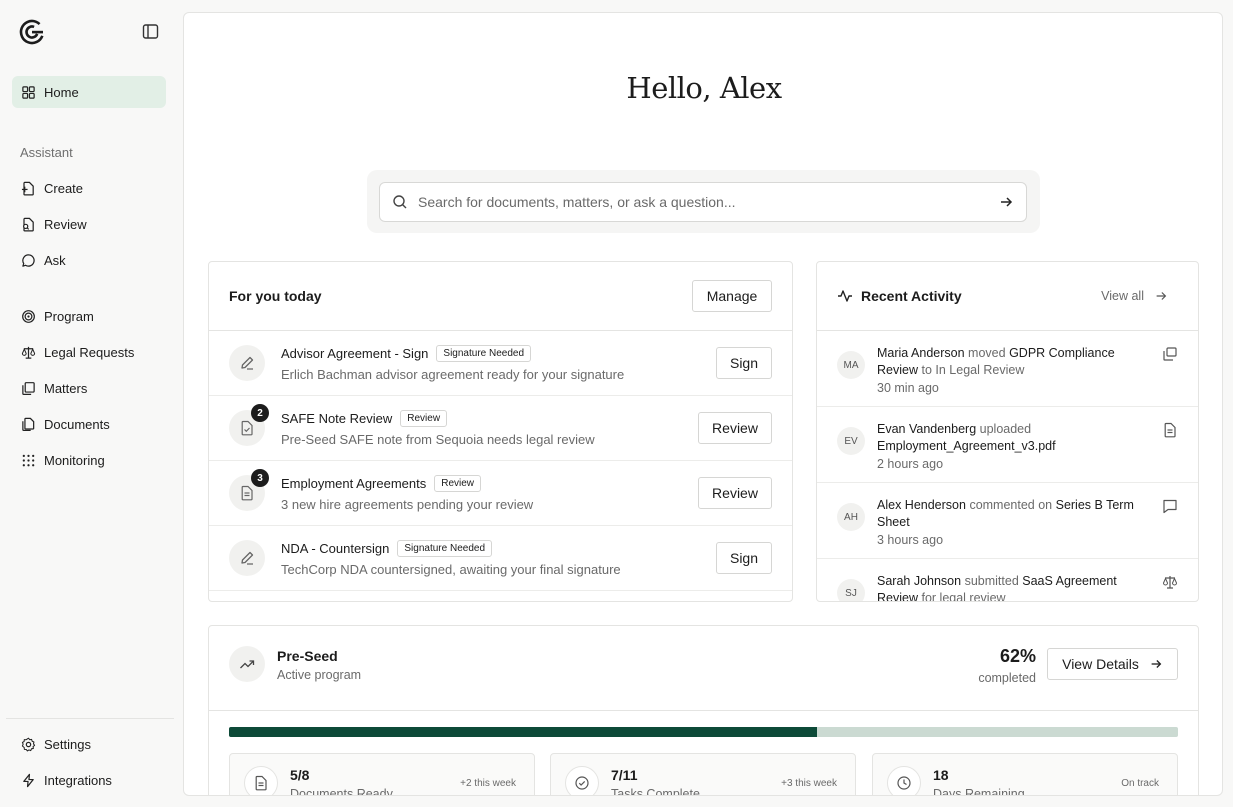 The image size is (1233, 807). I want to click on dots-grid-icon, so click(28, 460).